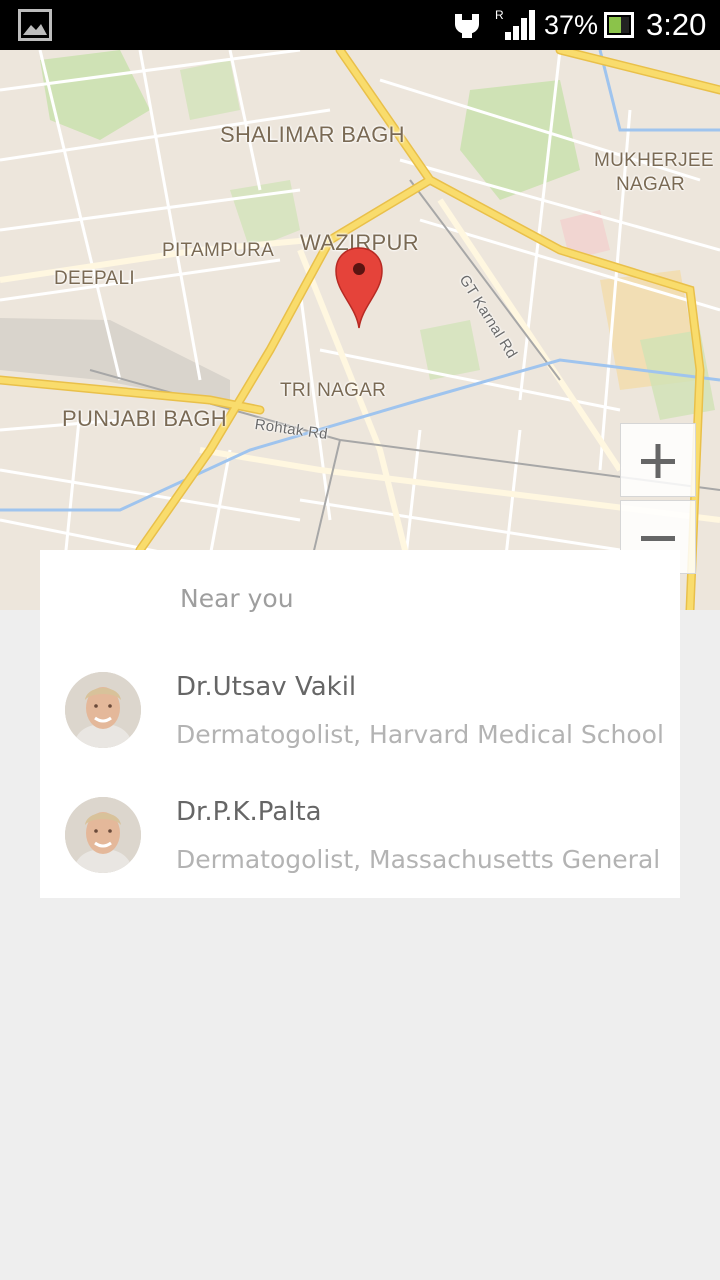 The image size is (720, 1280). I want to click on signal-icon: R, so click(515, 24).